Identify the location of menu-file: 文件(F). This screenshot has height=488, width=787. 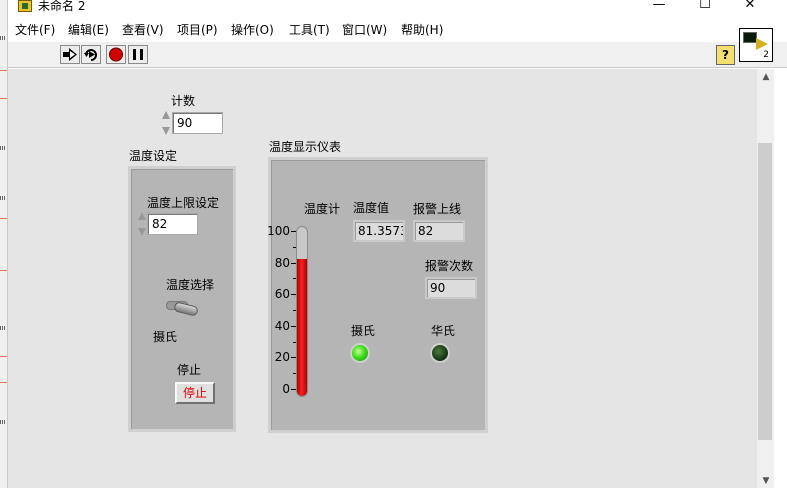
(35, 30).